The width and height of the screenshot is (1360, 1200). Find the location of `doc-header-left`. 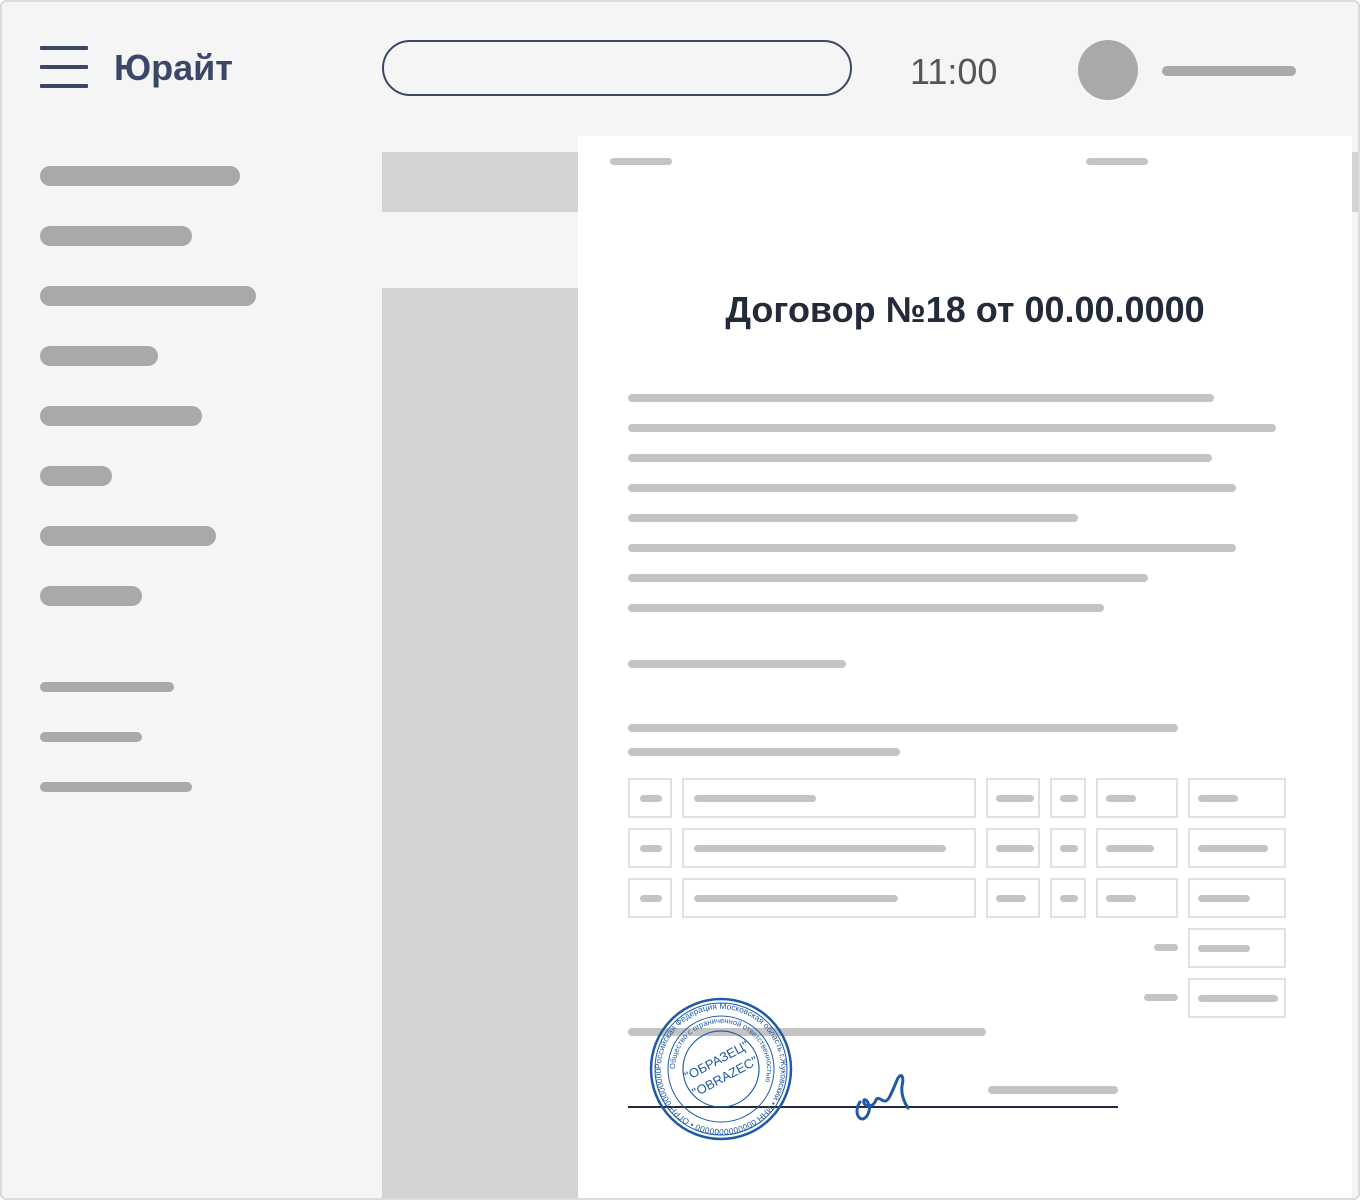

doc-header-left is located at coordinates (641, 161).